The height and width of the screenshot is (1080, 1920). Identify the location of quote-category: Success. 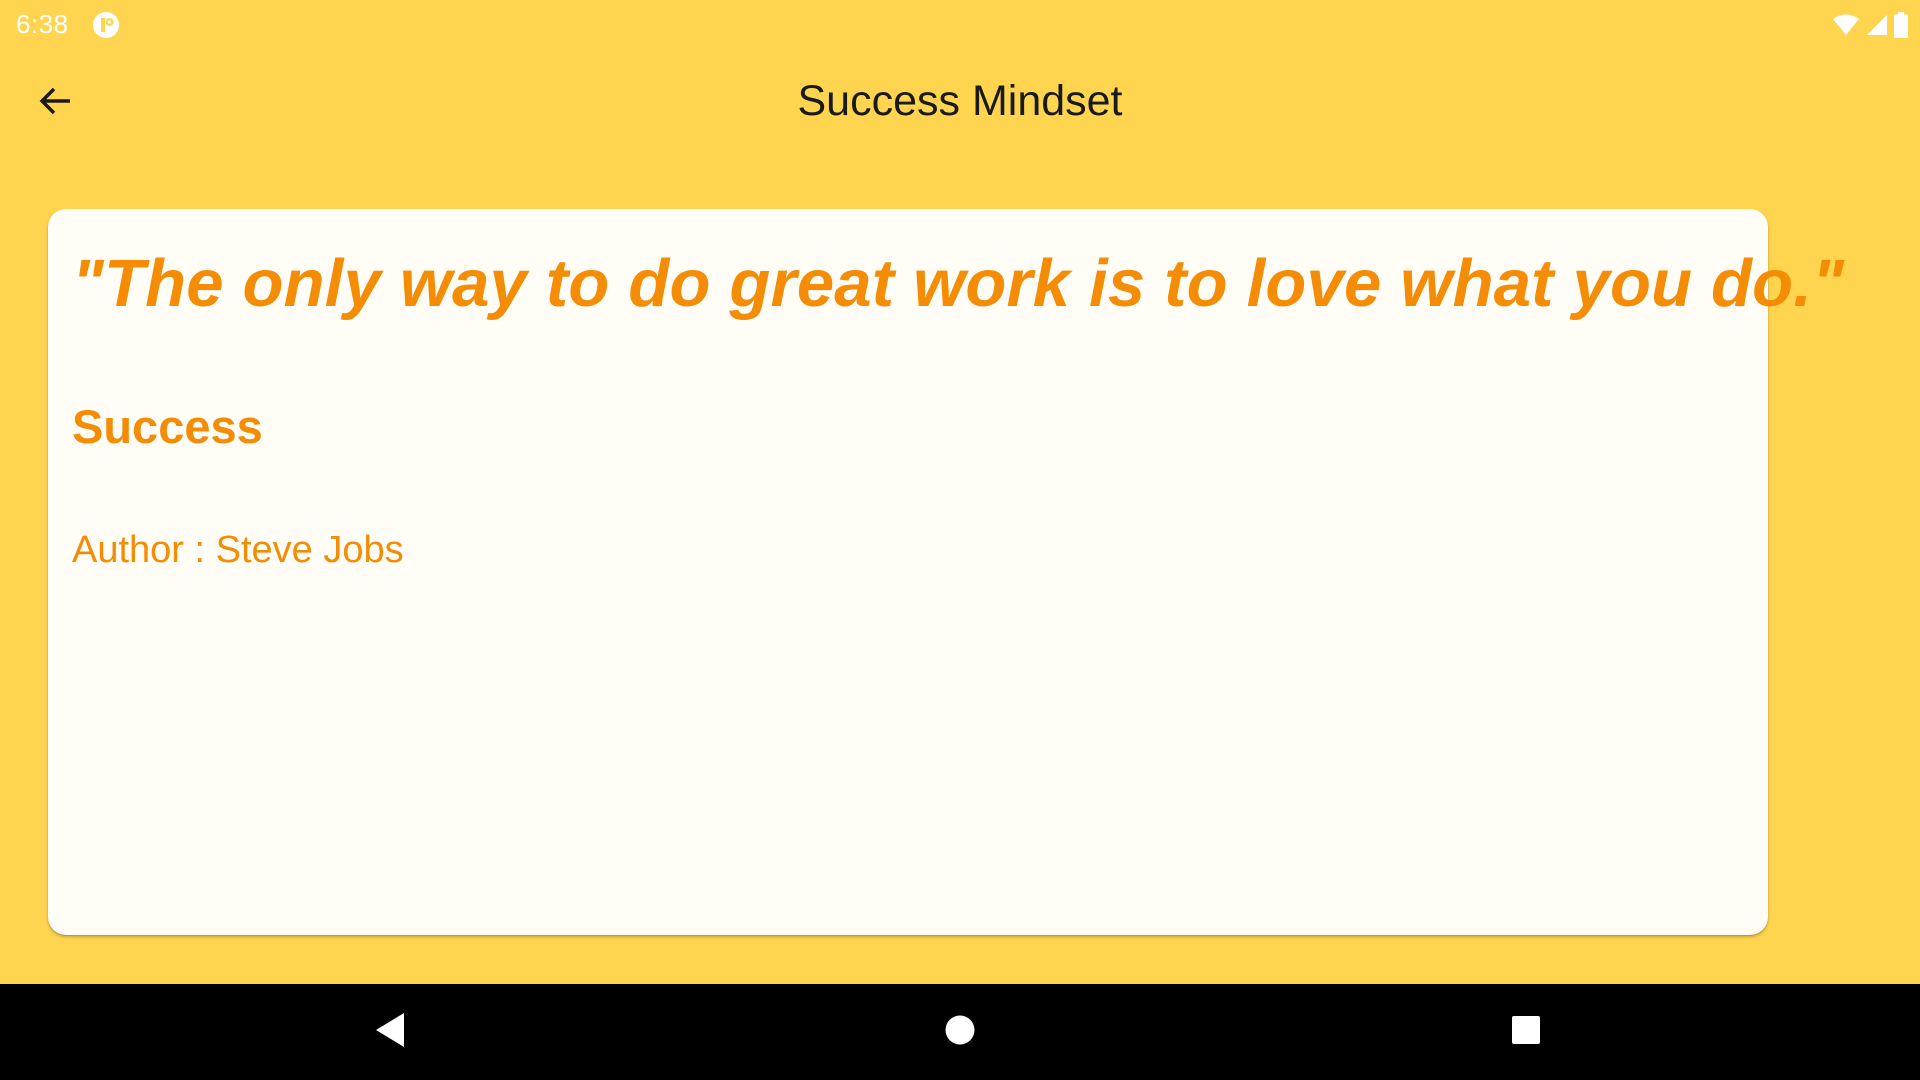
(167, 426).